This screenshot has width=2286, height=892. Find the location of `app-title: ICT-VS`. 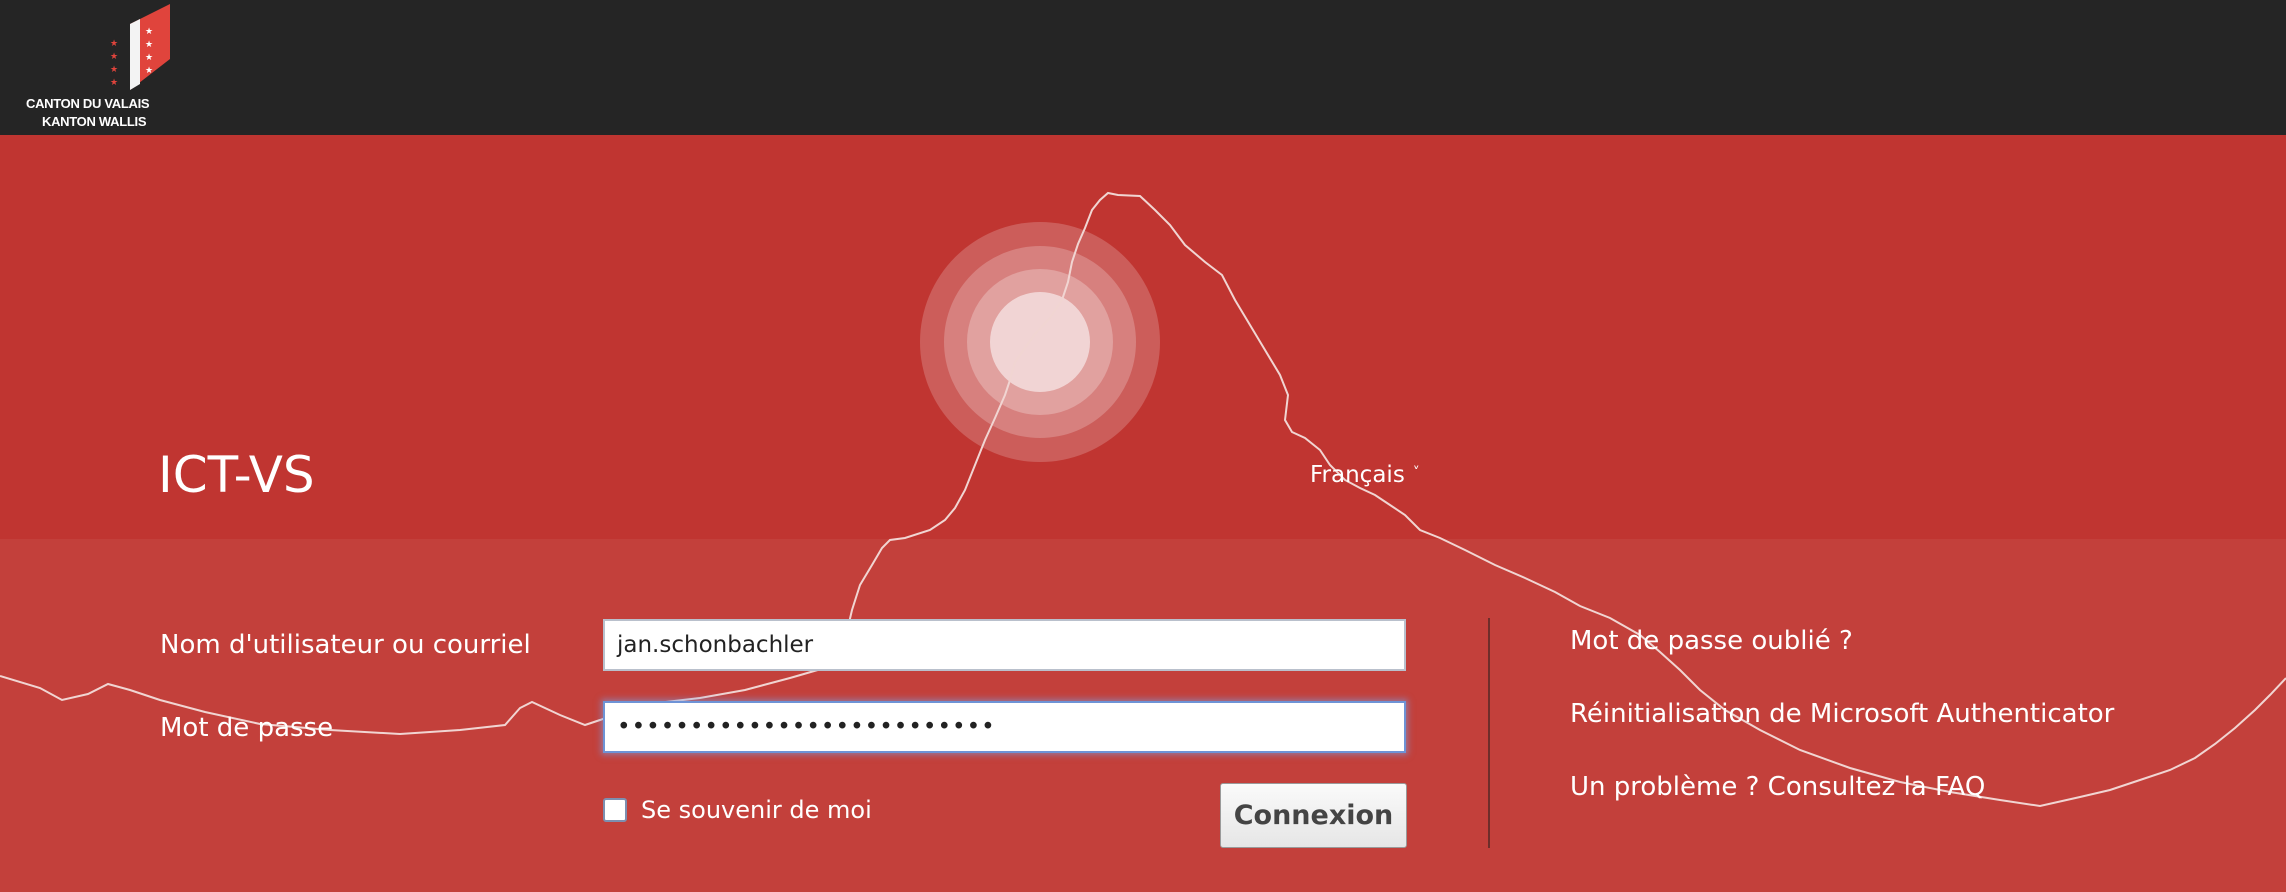

app-title: ICT-VS is located at coordinates (236, 475).